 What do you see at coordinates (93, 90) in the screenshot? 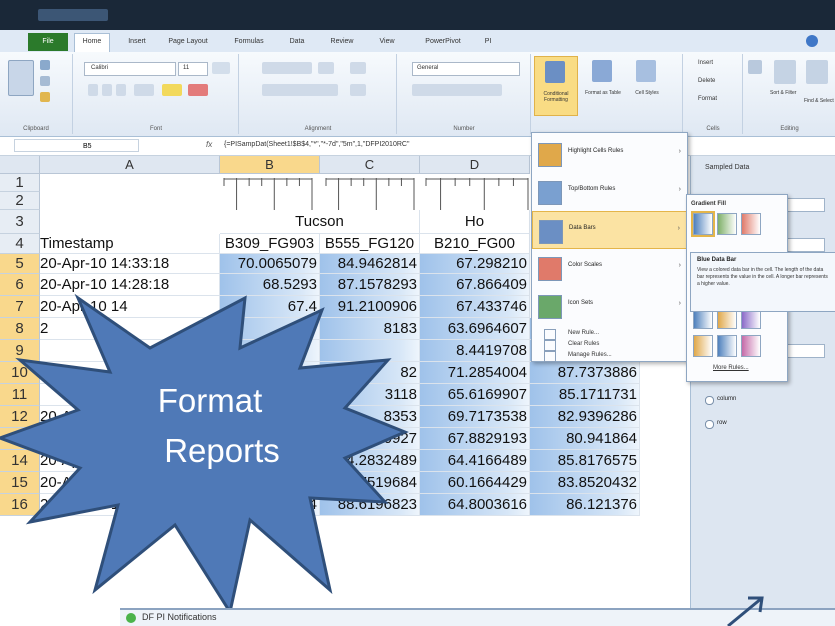
I see `bold-icon` at bounding box center [93, 90].